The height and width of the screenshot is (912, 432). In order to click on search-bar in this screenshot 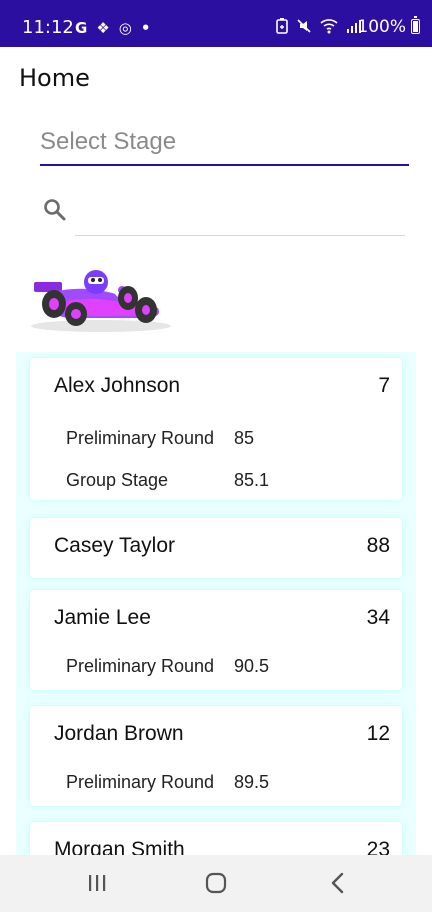, I will do `click(222, 216)`.